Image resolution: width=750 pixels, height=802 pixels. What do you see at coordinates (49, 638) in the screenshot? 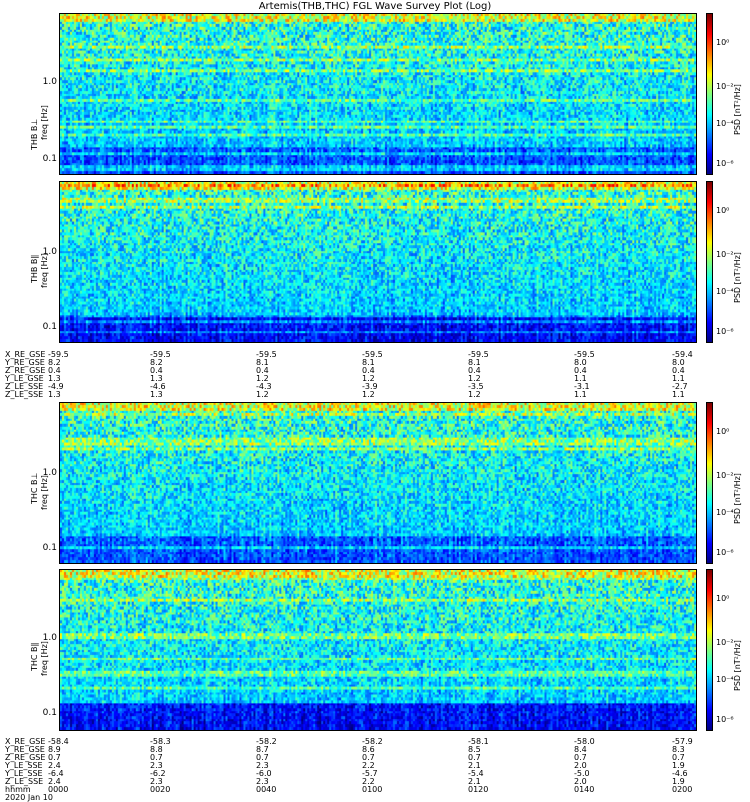
I see `ytick-1-0-p4: 1.0` at bounding box center [49, 638].